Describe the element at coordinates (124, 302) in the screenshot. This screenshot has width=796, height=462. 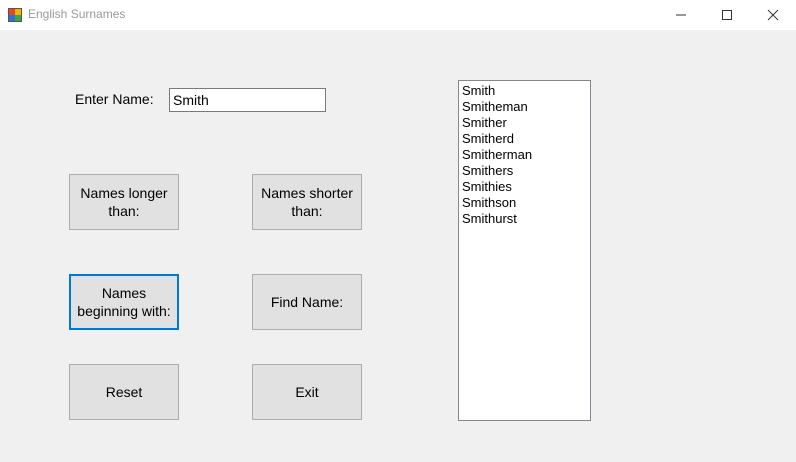
I see `names-beginning-with-button: Names beginning with:` at that location.